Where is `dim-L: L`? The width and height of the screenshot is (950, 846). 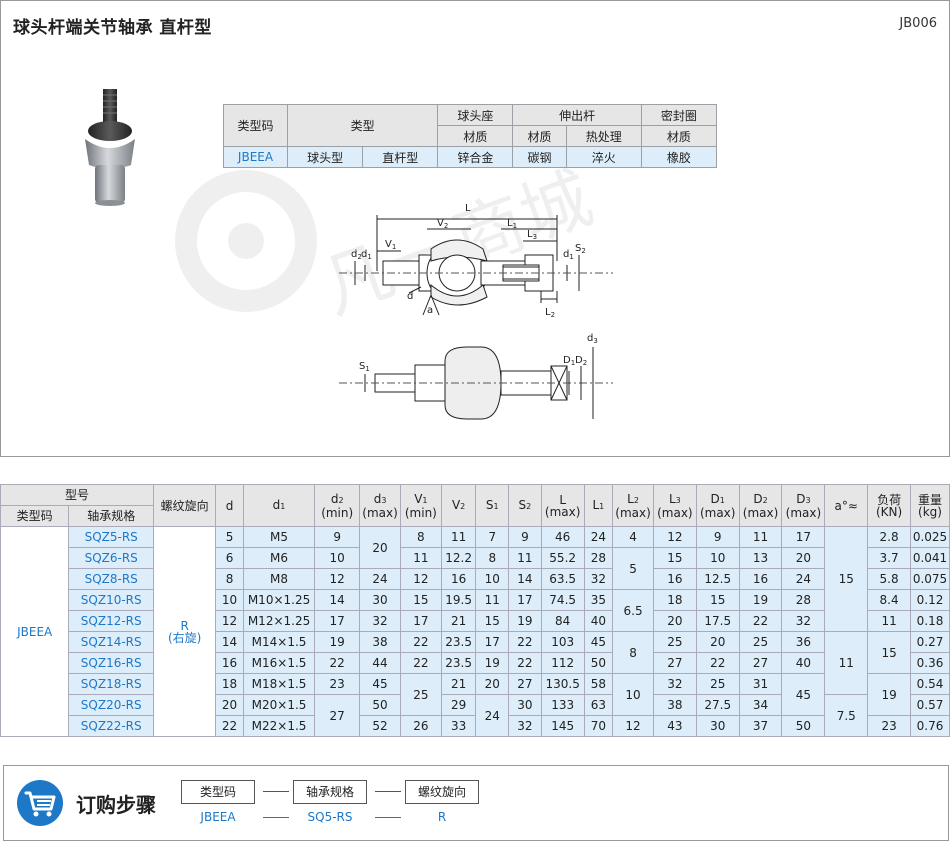 dim-L: L is located at coordinates (468, 208).